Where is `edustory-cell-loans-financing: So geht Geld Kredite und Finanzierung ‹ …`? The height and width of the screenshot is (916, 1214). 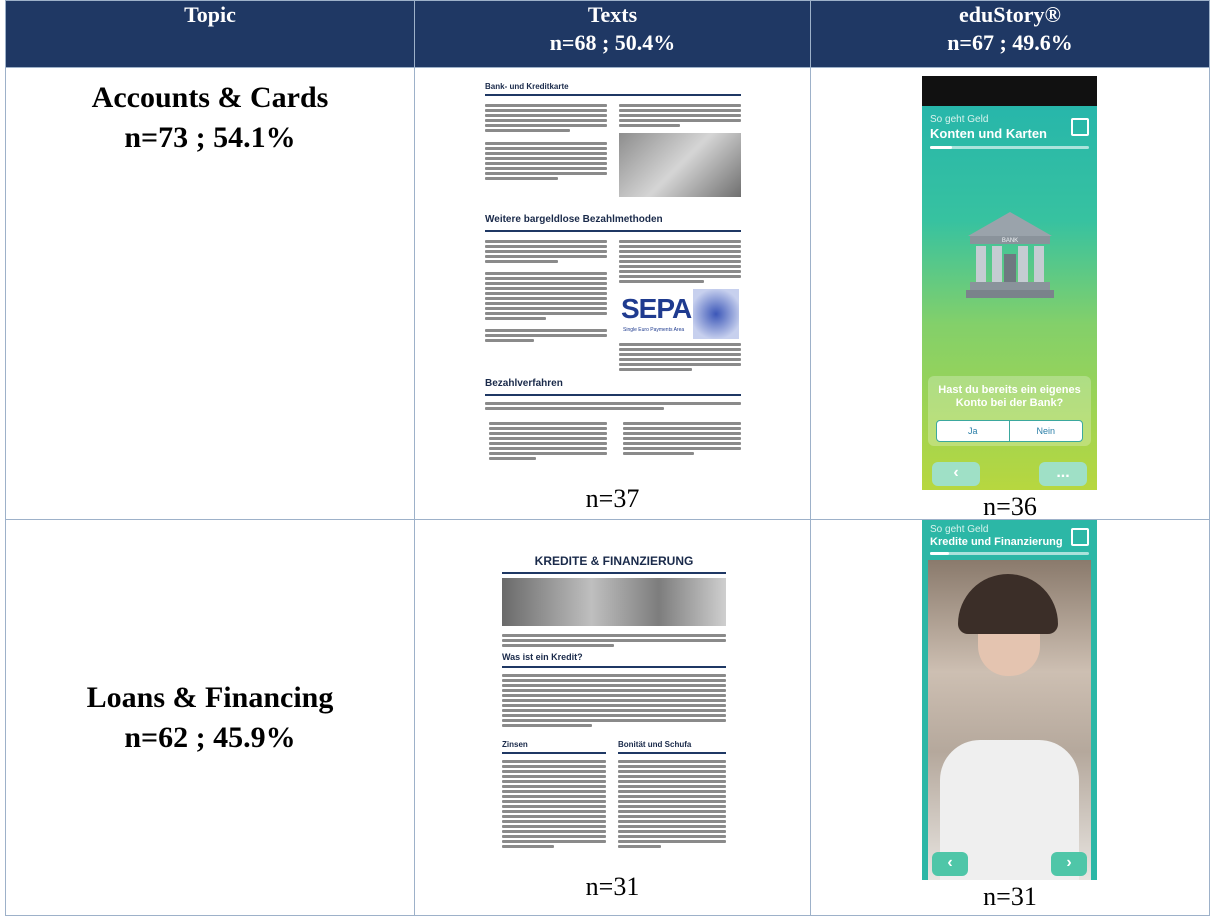
edustory-cell-loans-financing: So geht Geld Kredite und Finanzierung ‹ … is located at coordinates (1010, 717).